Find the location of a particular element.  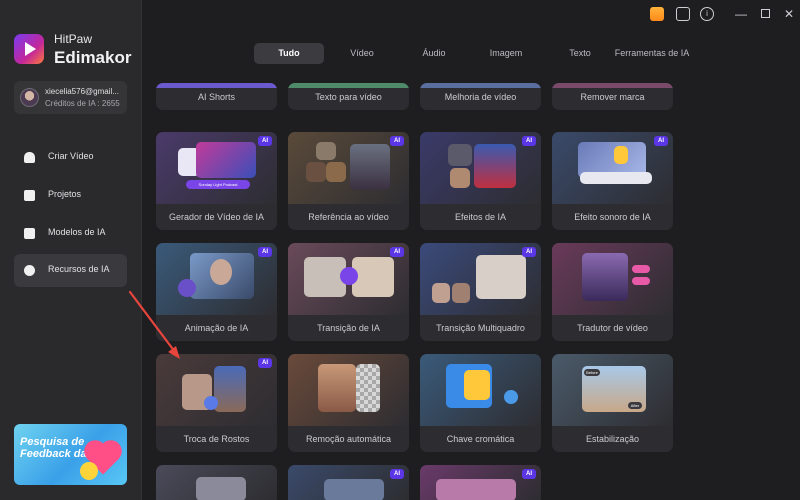

card-label: Texto para vídeo is located at coordinates (348, 97).